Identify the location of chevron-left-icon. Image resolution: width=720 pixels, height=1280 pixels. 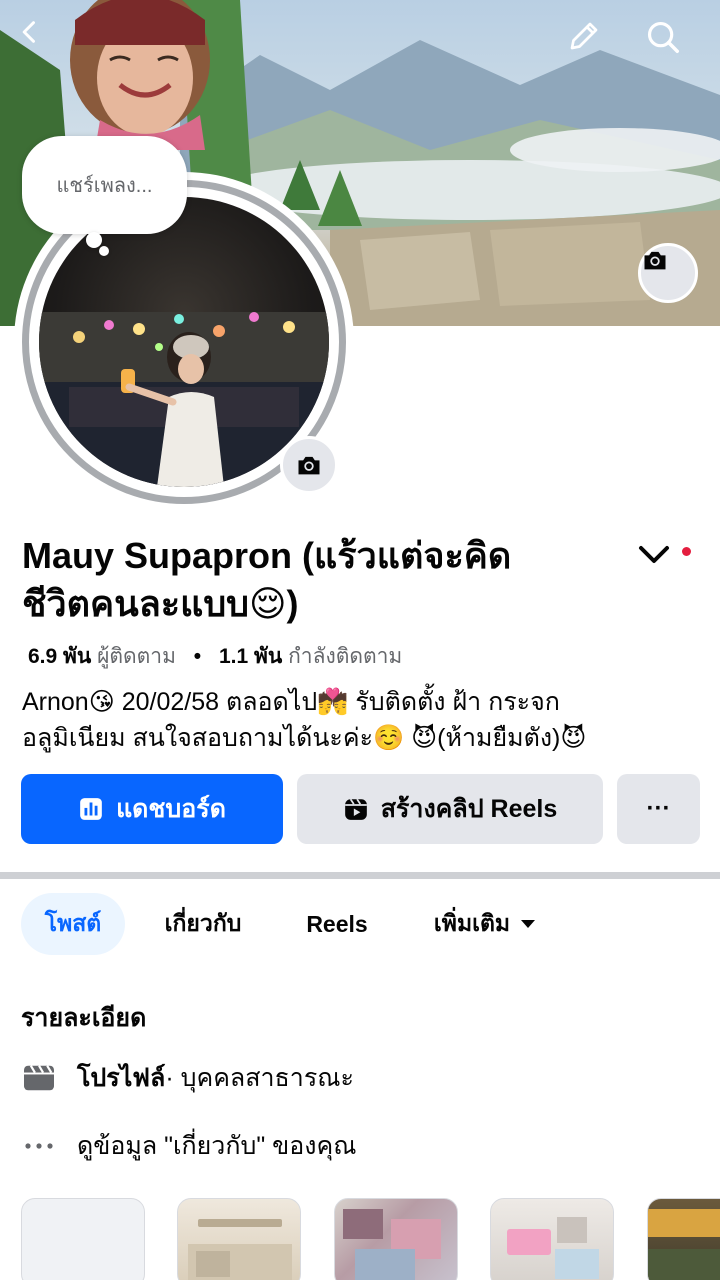
(28, 32).